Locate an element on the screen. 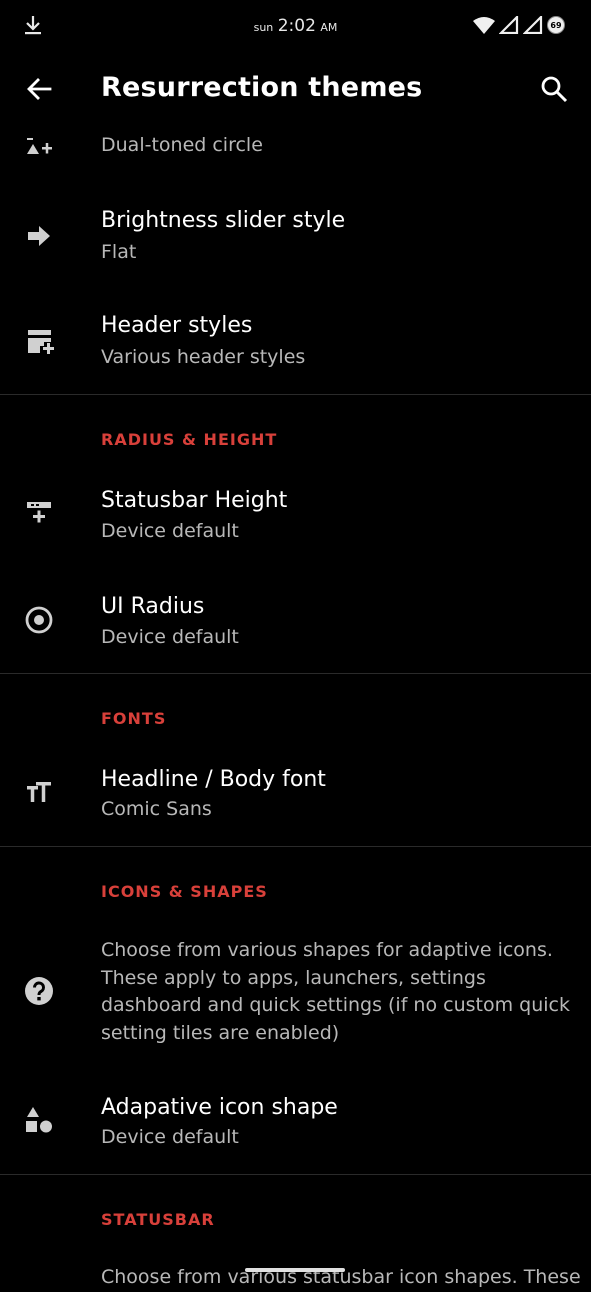 This screenshot has height=1292, width=591. help-icon is located at coordinates (39, 991).